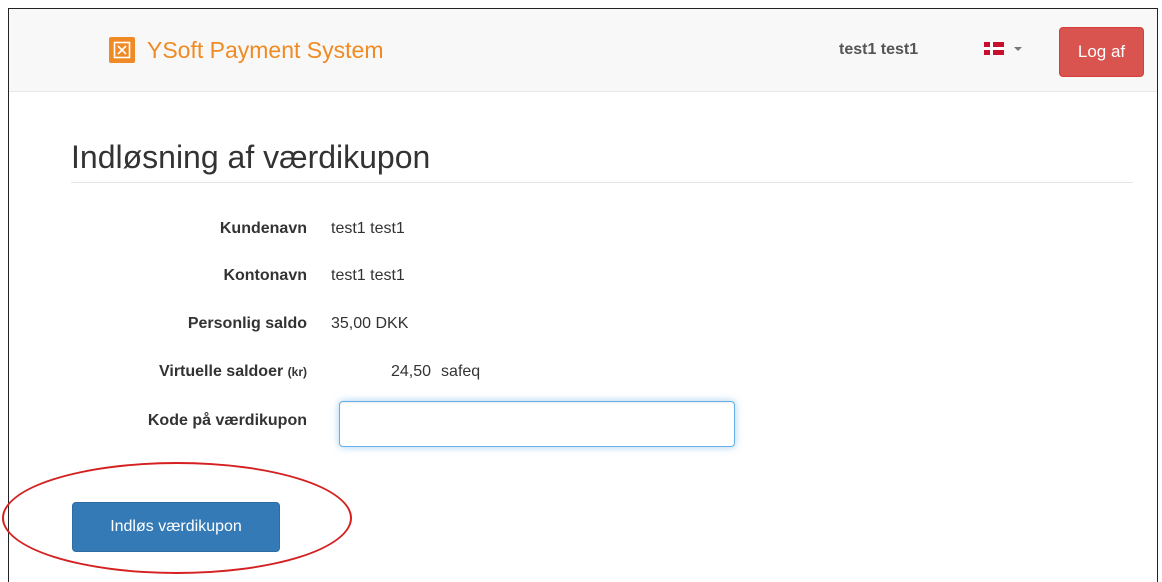 This screenshot has width=1162, height=582. What do you see at coordinates (368, 228) in the screenshot?
I see `customer-name-value: test1 test1` at bounding box center [368, 228].